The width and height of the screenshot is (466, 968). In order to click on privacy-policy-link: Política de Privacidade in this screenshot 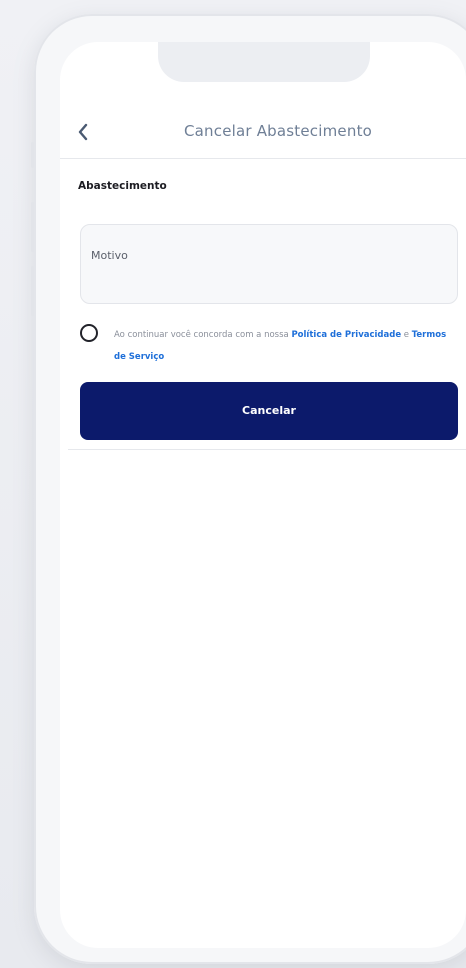, I will do `click(346, 335)`.